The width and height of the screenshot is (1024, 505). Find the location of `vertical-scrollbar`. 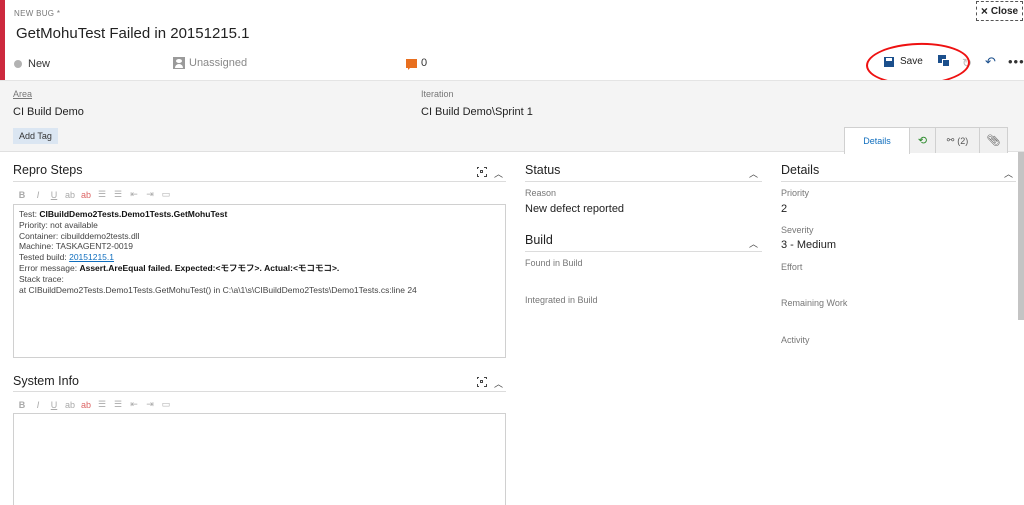

vertical-scrollbar is located at coordinates (1021, 236).